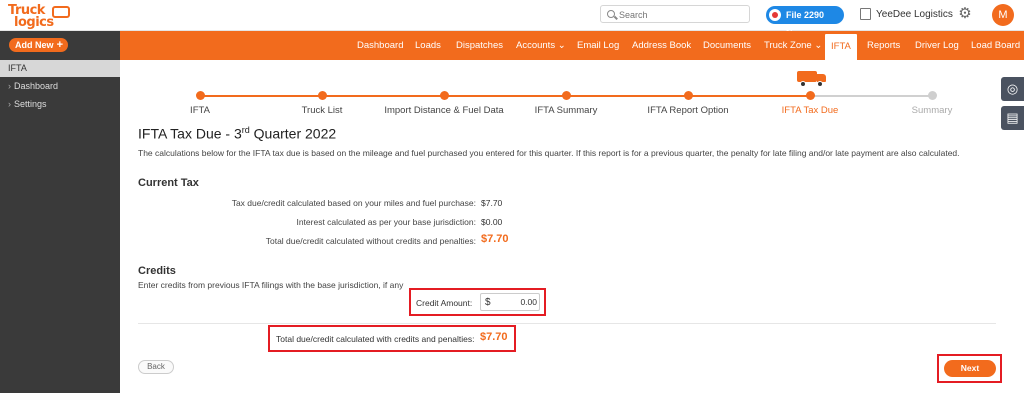 This screenshot has height=393, width=1024. Describe the element at coordinates (444, 110) in the screenshot. I see `step-label-import-data: Import Distance & Fuel Data` at that location.